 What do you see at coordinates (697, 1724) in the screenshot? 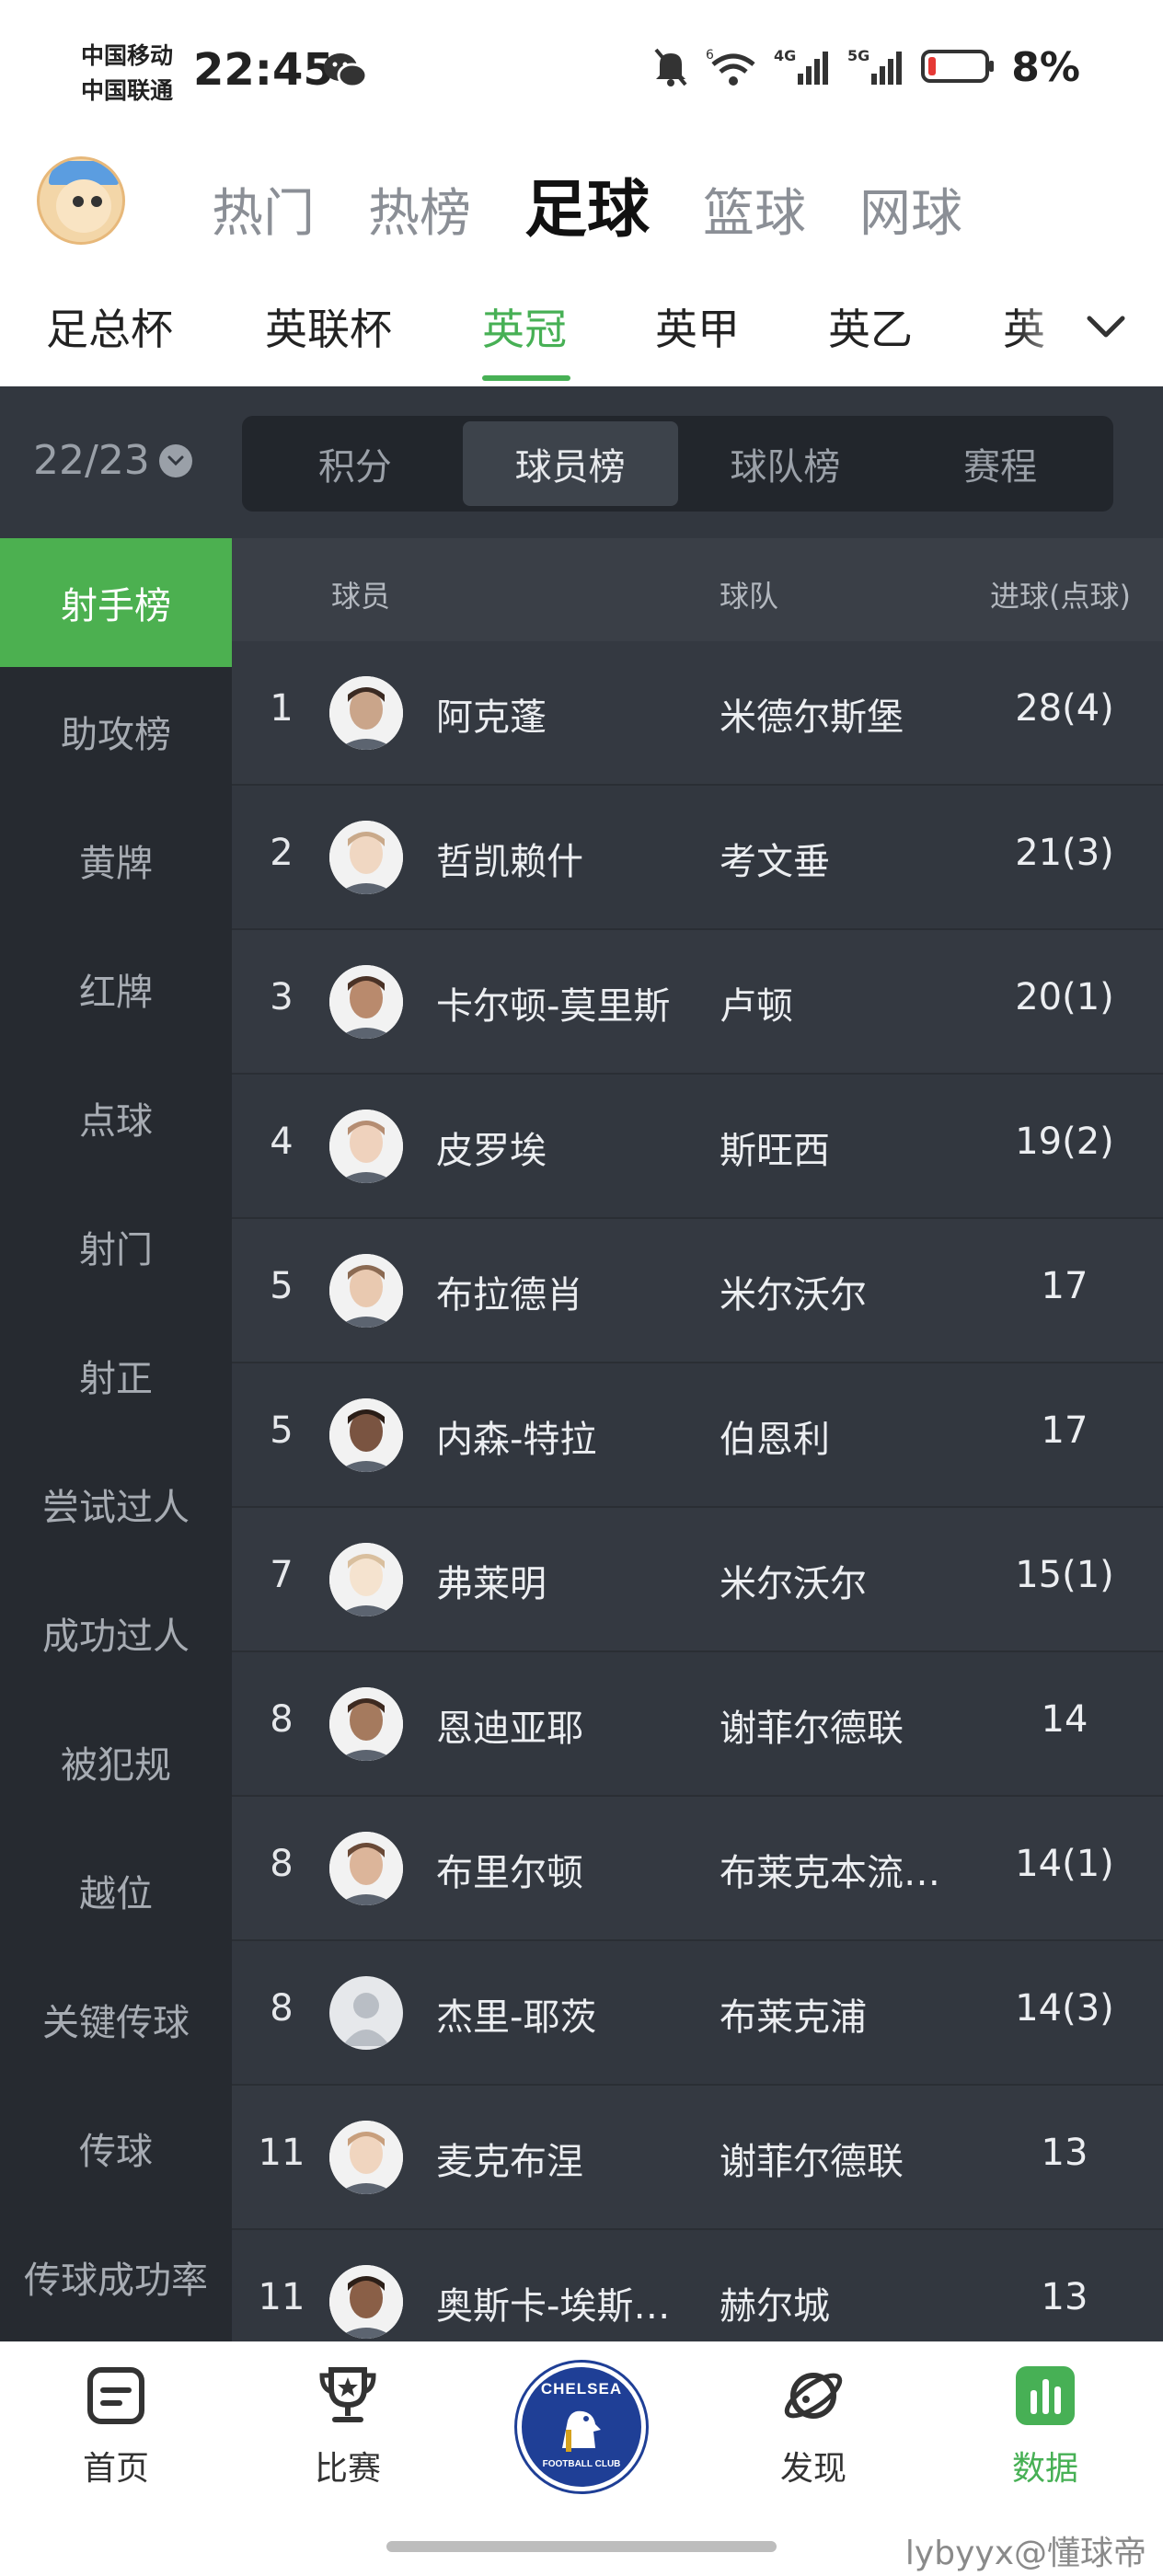
I see `table-row: 8 恩迪亚耶 谢菲尔德联 14` at bounding box center [697, 1724].